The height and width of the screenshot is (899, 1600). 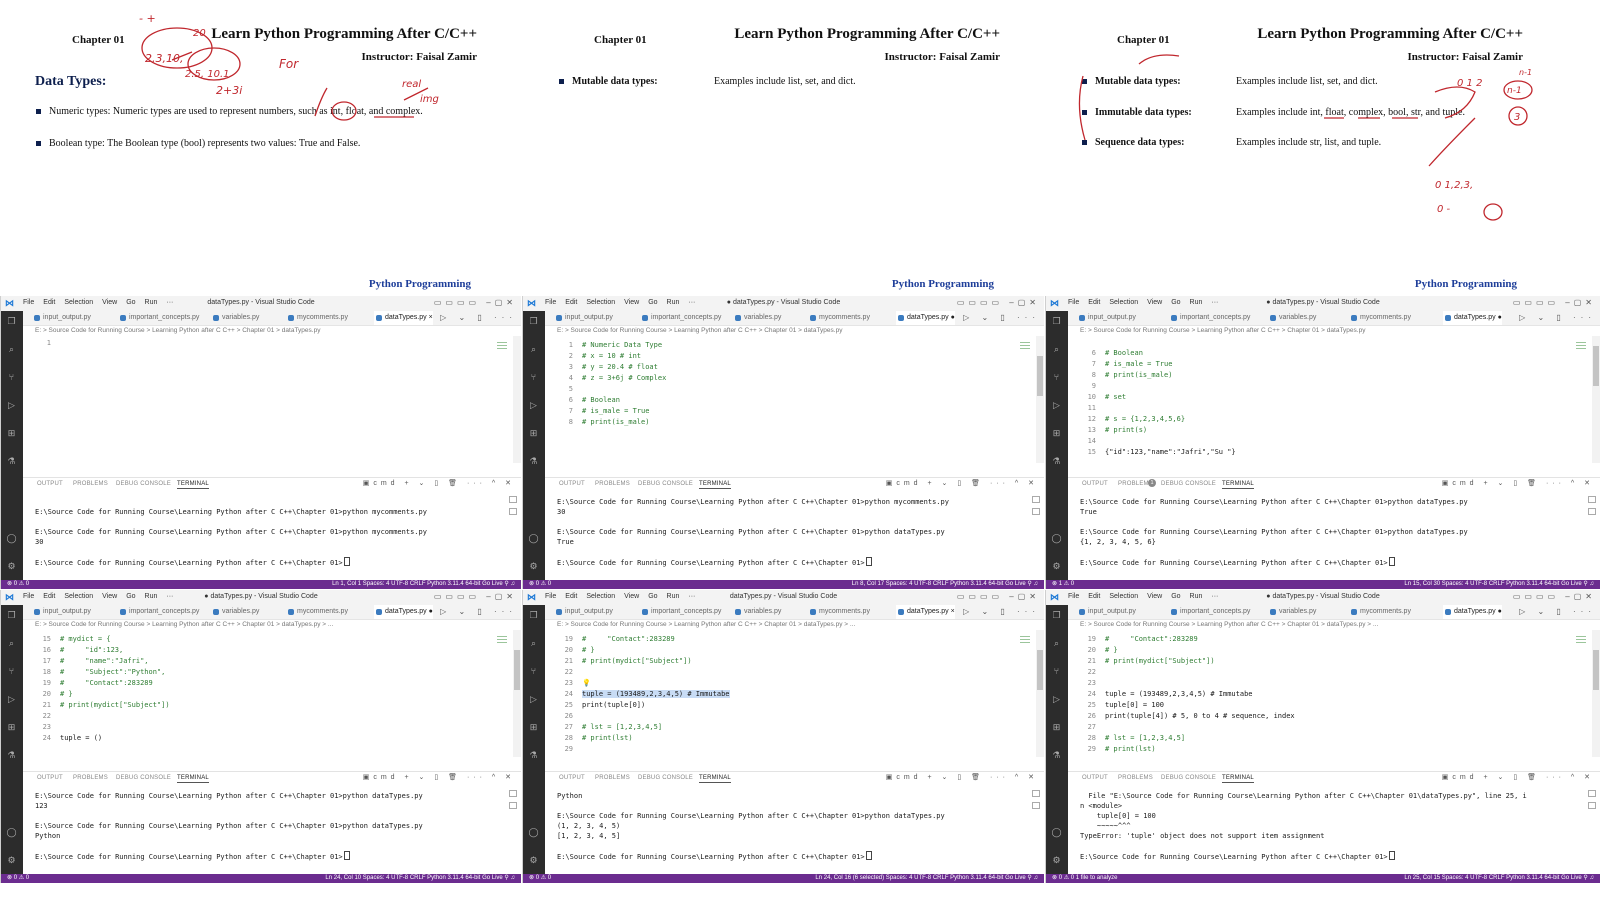 What do you see at coordinates (1127, 738) in the screenshot?
I see `code-line: 28 # lst = [1,2,3,4,5]` at bounding box center [1127, 738].